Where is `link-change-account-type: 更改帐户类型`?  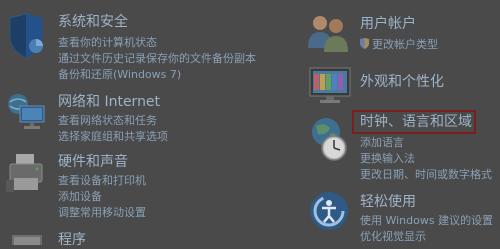 link-change-account-type: 更改帐户类型 is located at coordinates (399, 44).